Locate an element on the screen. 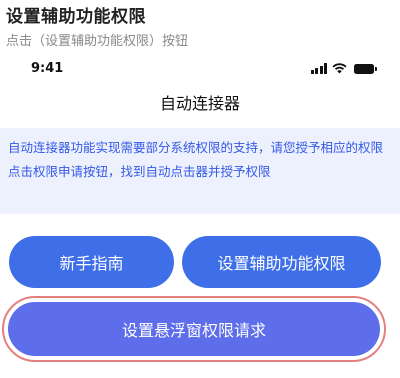 The width and height of the screenshot is (400, 378). step-instruction: 点击（设置辅助功能权限）按钮 is located at coordinates (97, 41).